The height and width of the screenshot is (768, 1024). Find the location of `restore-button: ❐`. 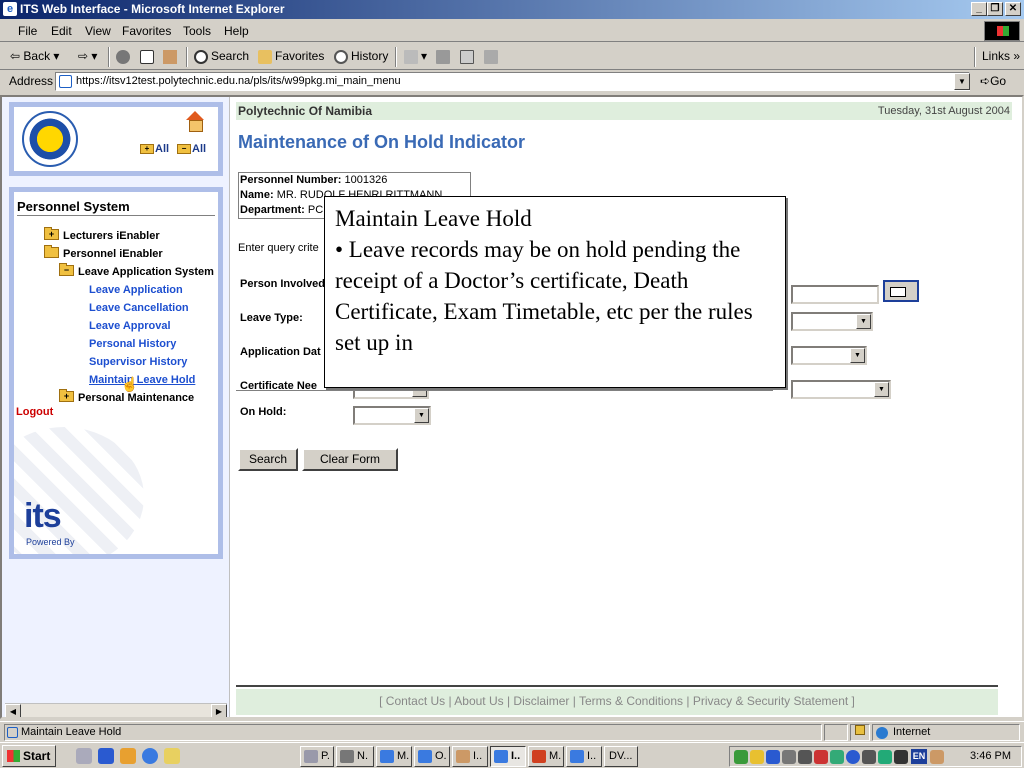

restore-button: ❐ is located at coordinates (995, 9).